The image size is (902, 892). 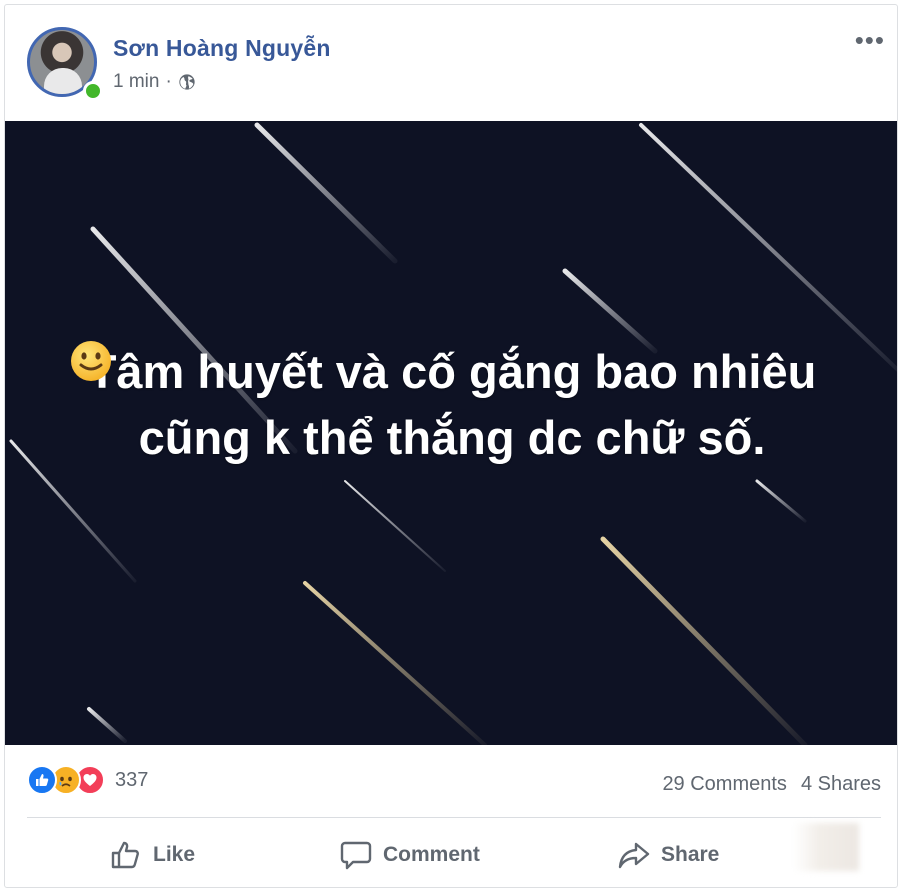 I want to click on reaction-summary: 337, so click(x=87, y=780).